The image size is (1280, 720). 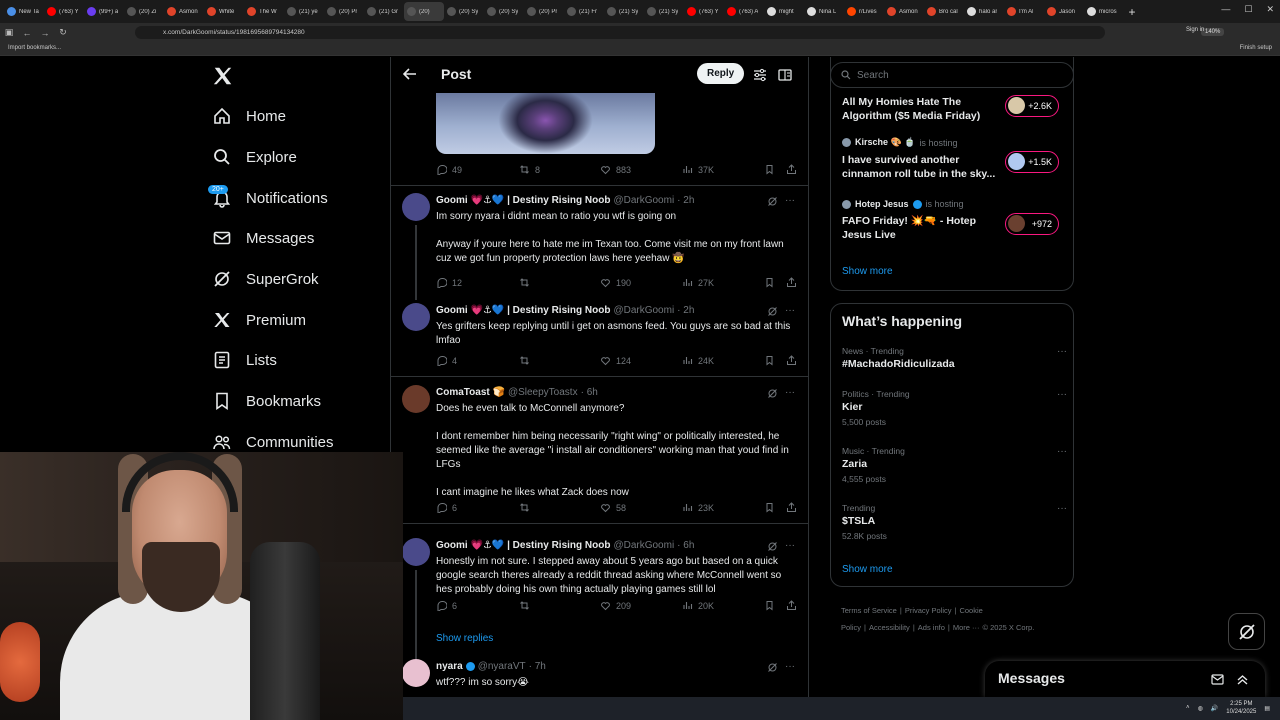 What do you see at coordinates (259, 320) in the screenshot?
I see `sidebar-item-premium: Premium` at bounding box center [259, 320].